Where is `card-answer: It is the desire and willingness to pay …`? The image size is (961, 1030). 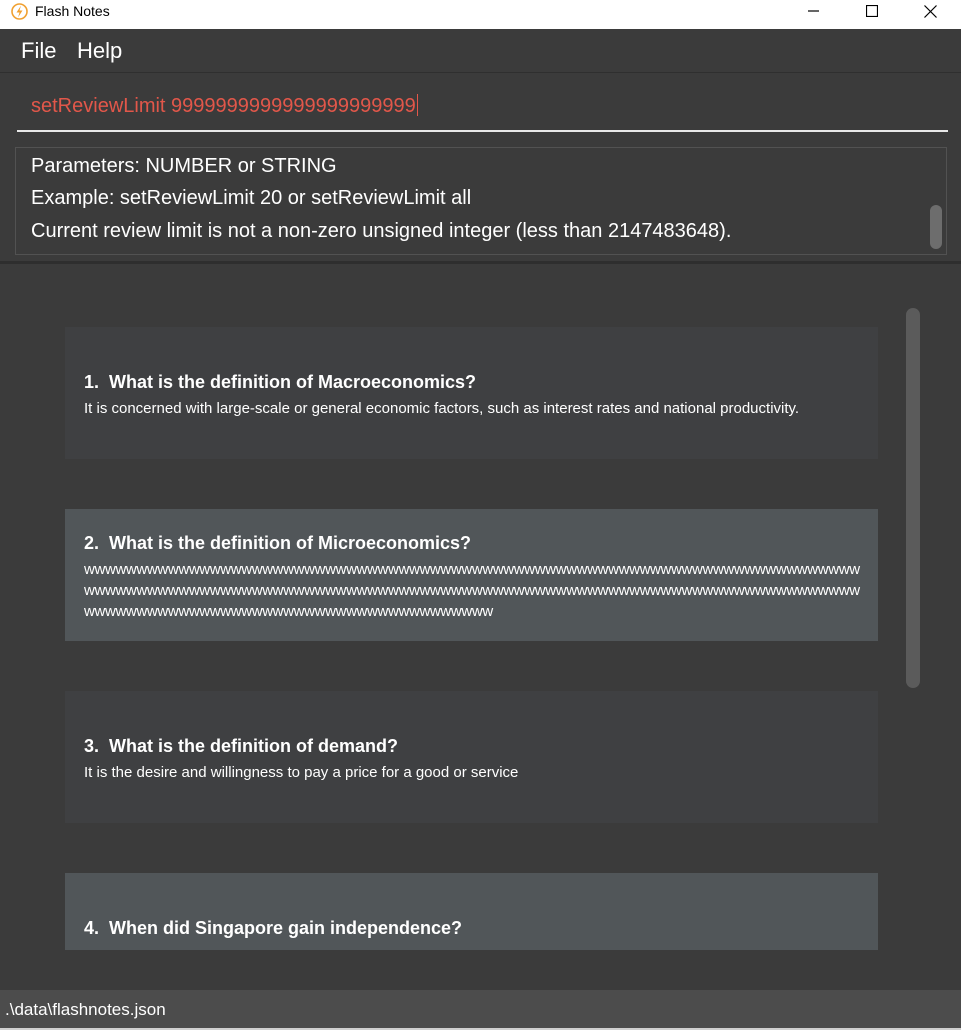 card-answer: It is the desire and willingness to pay … is located at coordinates (301, 772).